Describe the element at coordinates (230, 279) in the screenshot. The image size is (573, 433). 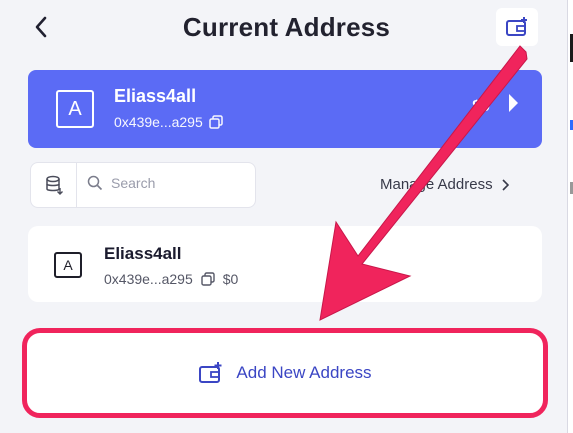
I see `address-balance: $0` at that location.